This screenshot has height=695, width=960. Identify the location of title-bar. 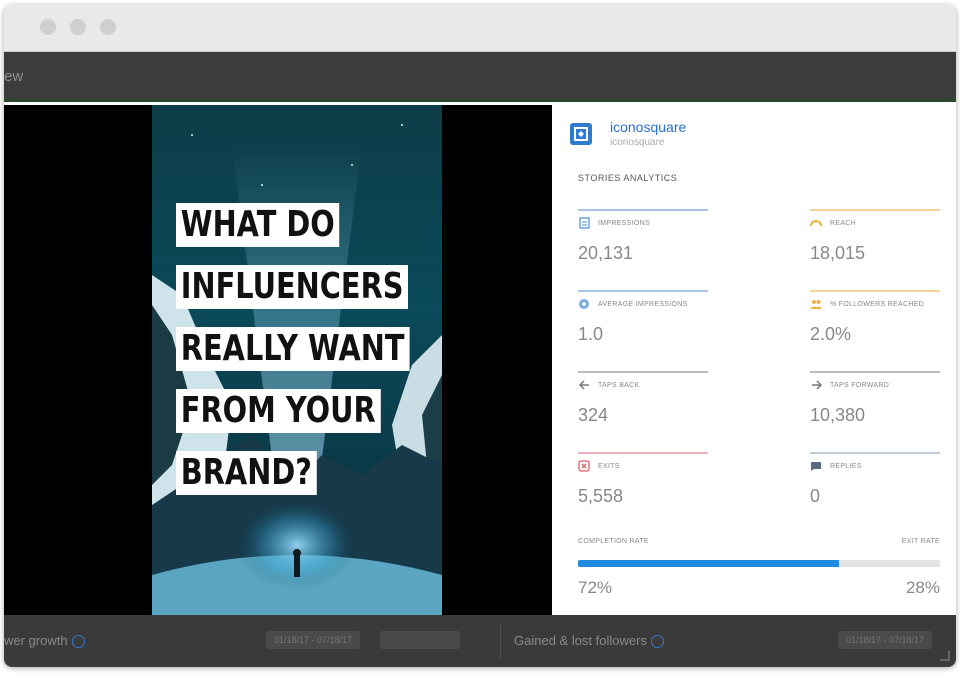
(480, 28).